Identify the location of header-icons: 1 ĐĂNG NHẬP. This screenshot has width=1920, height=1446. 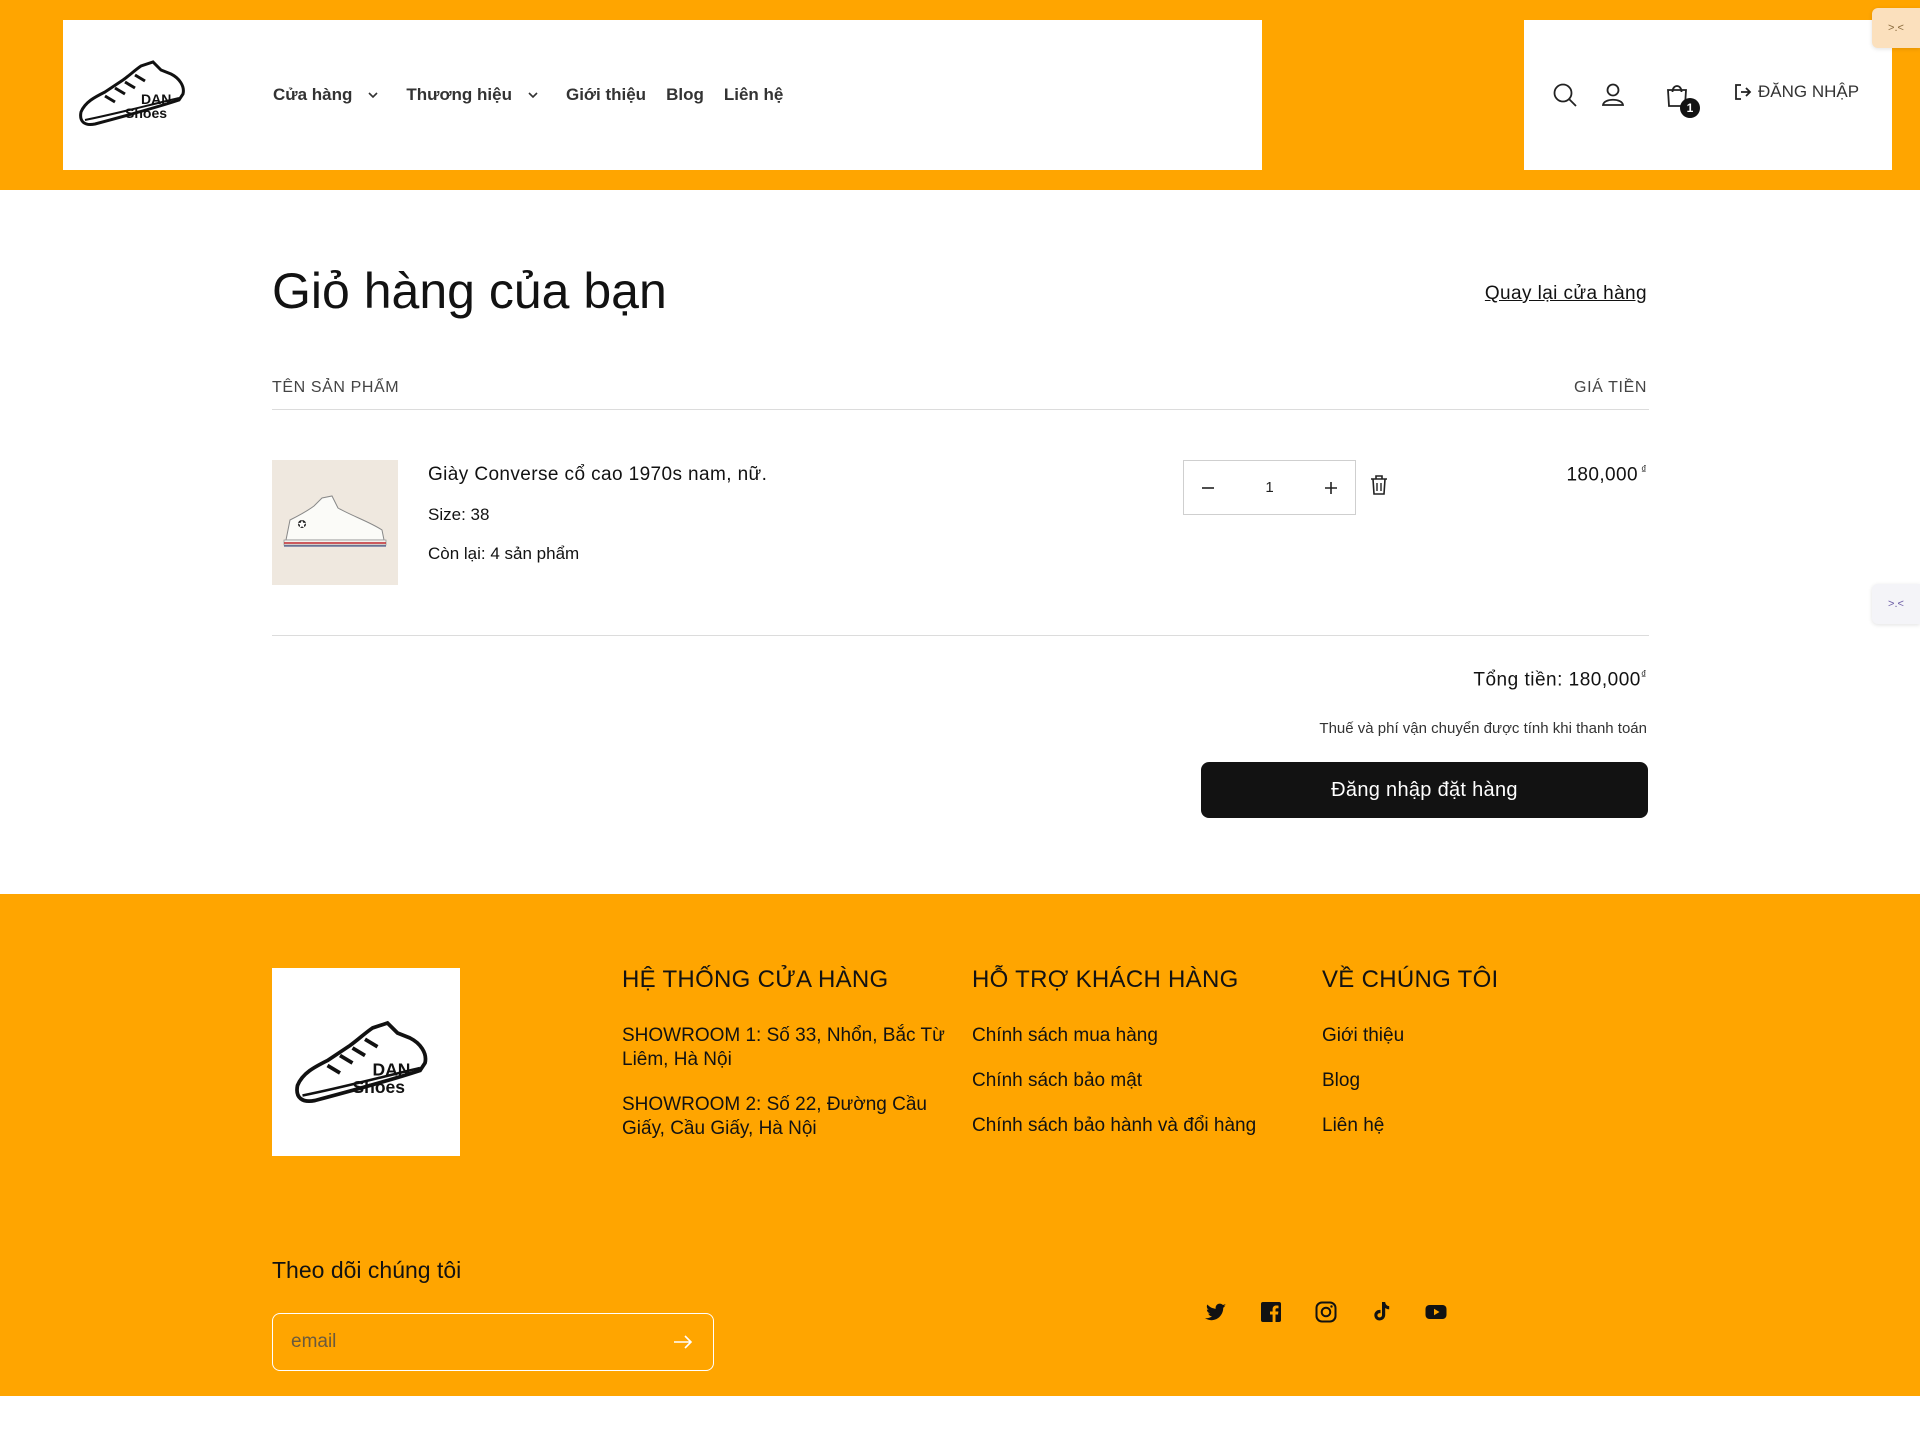
(1708, 95).